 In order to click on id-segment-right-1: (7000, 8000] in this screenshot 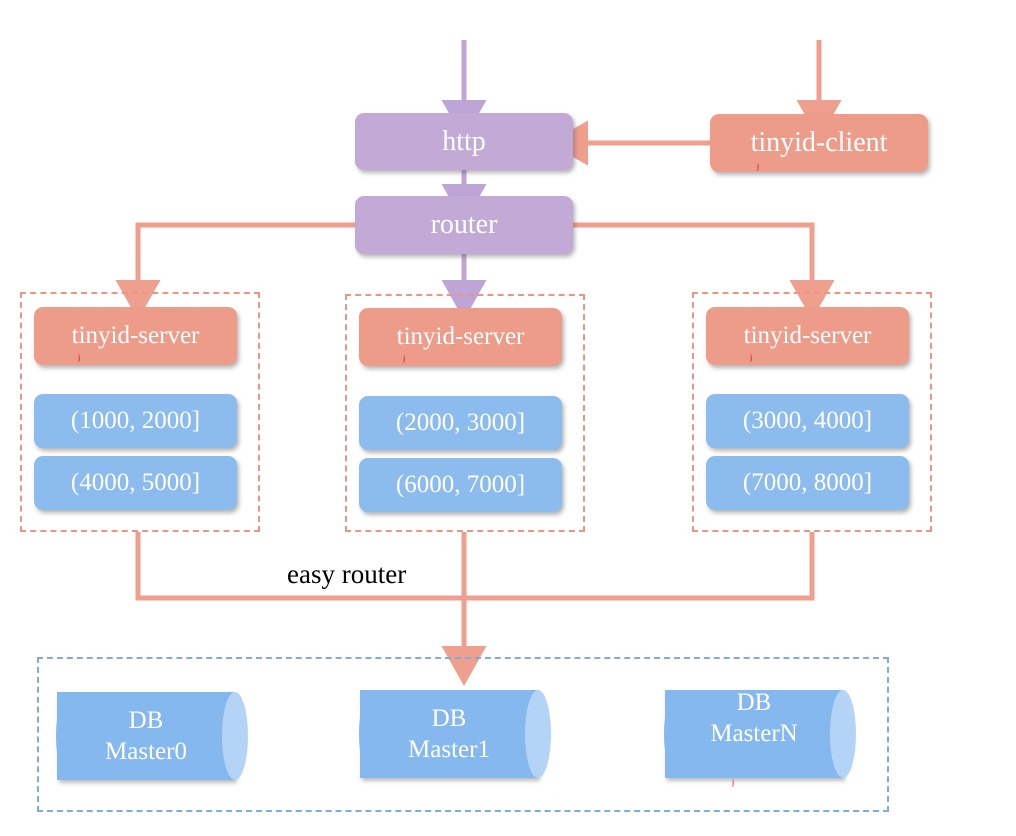, I will do `click(807, 483)`.